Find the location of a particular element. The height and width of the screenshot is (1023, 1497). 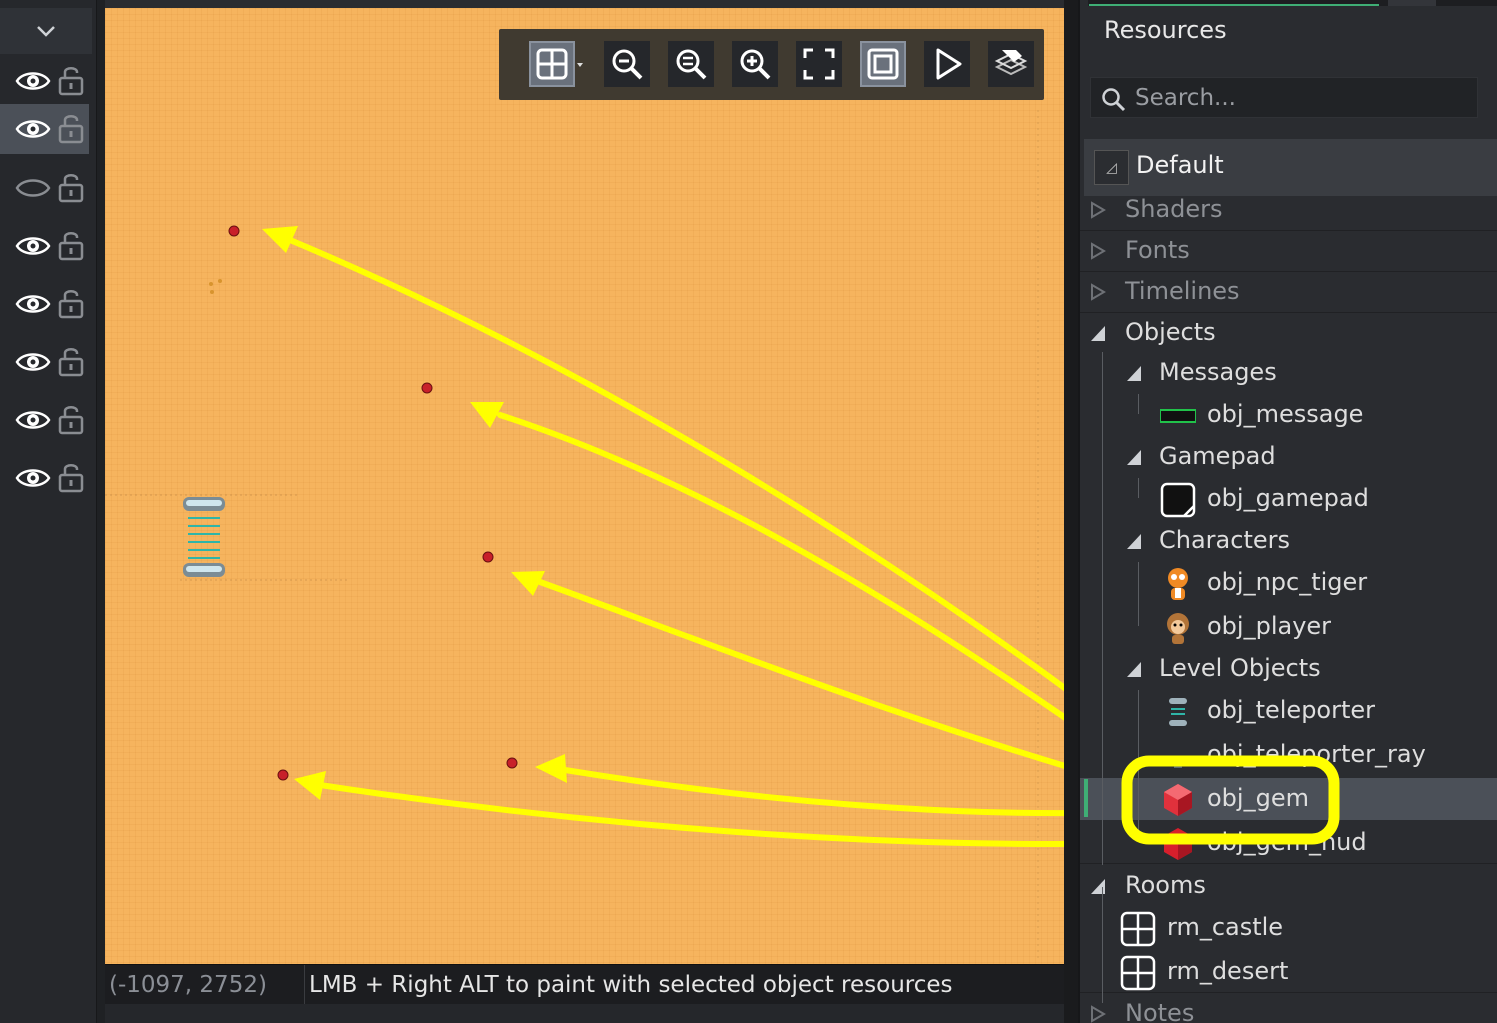

vertical-scrollbar is located at coordinates (1071, 511).